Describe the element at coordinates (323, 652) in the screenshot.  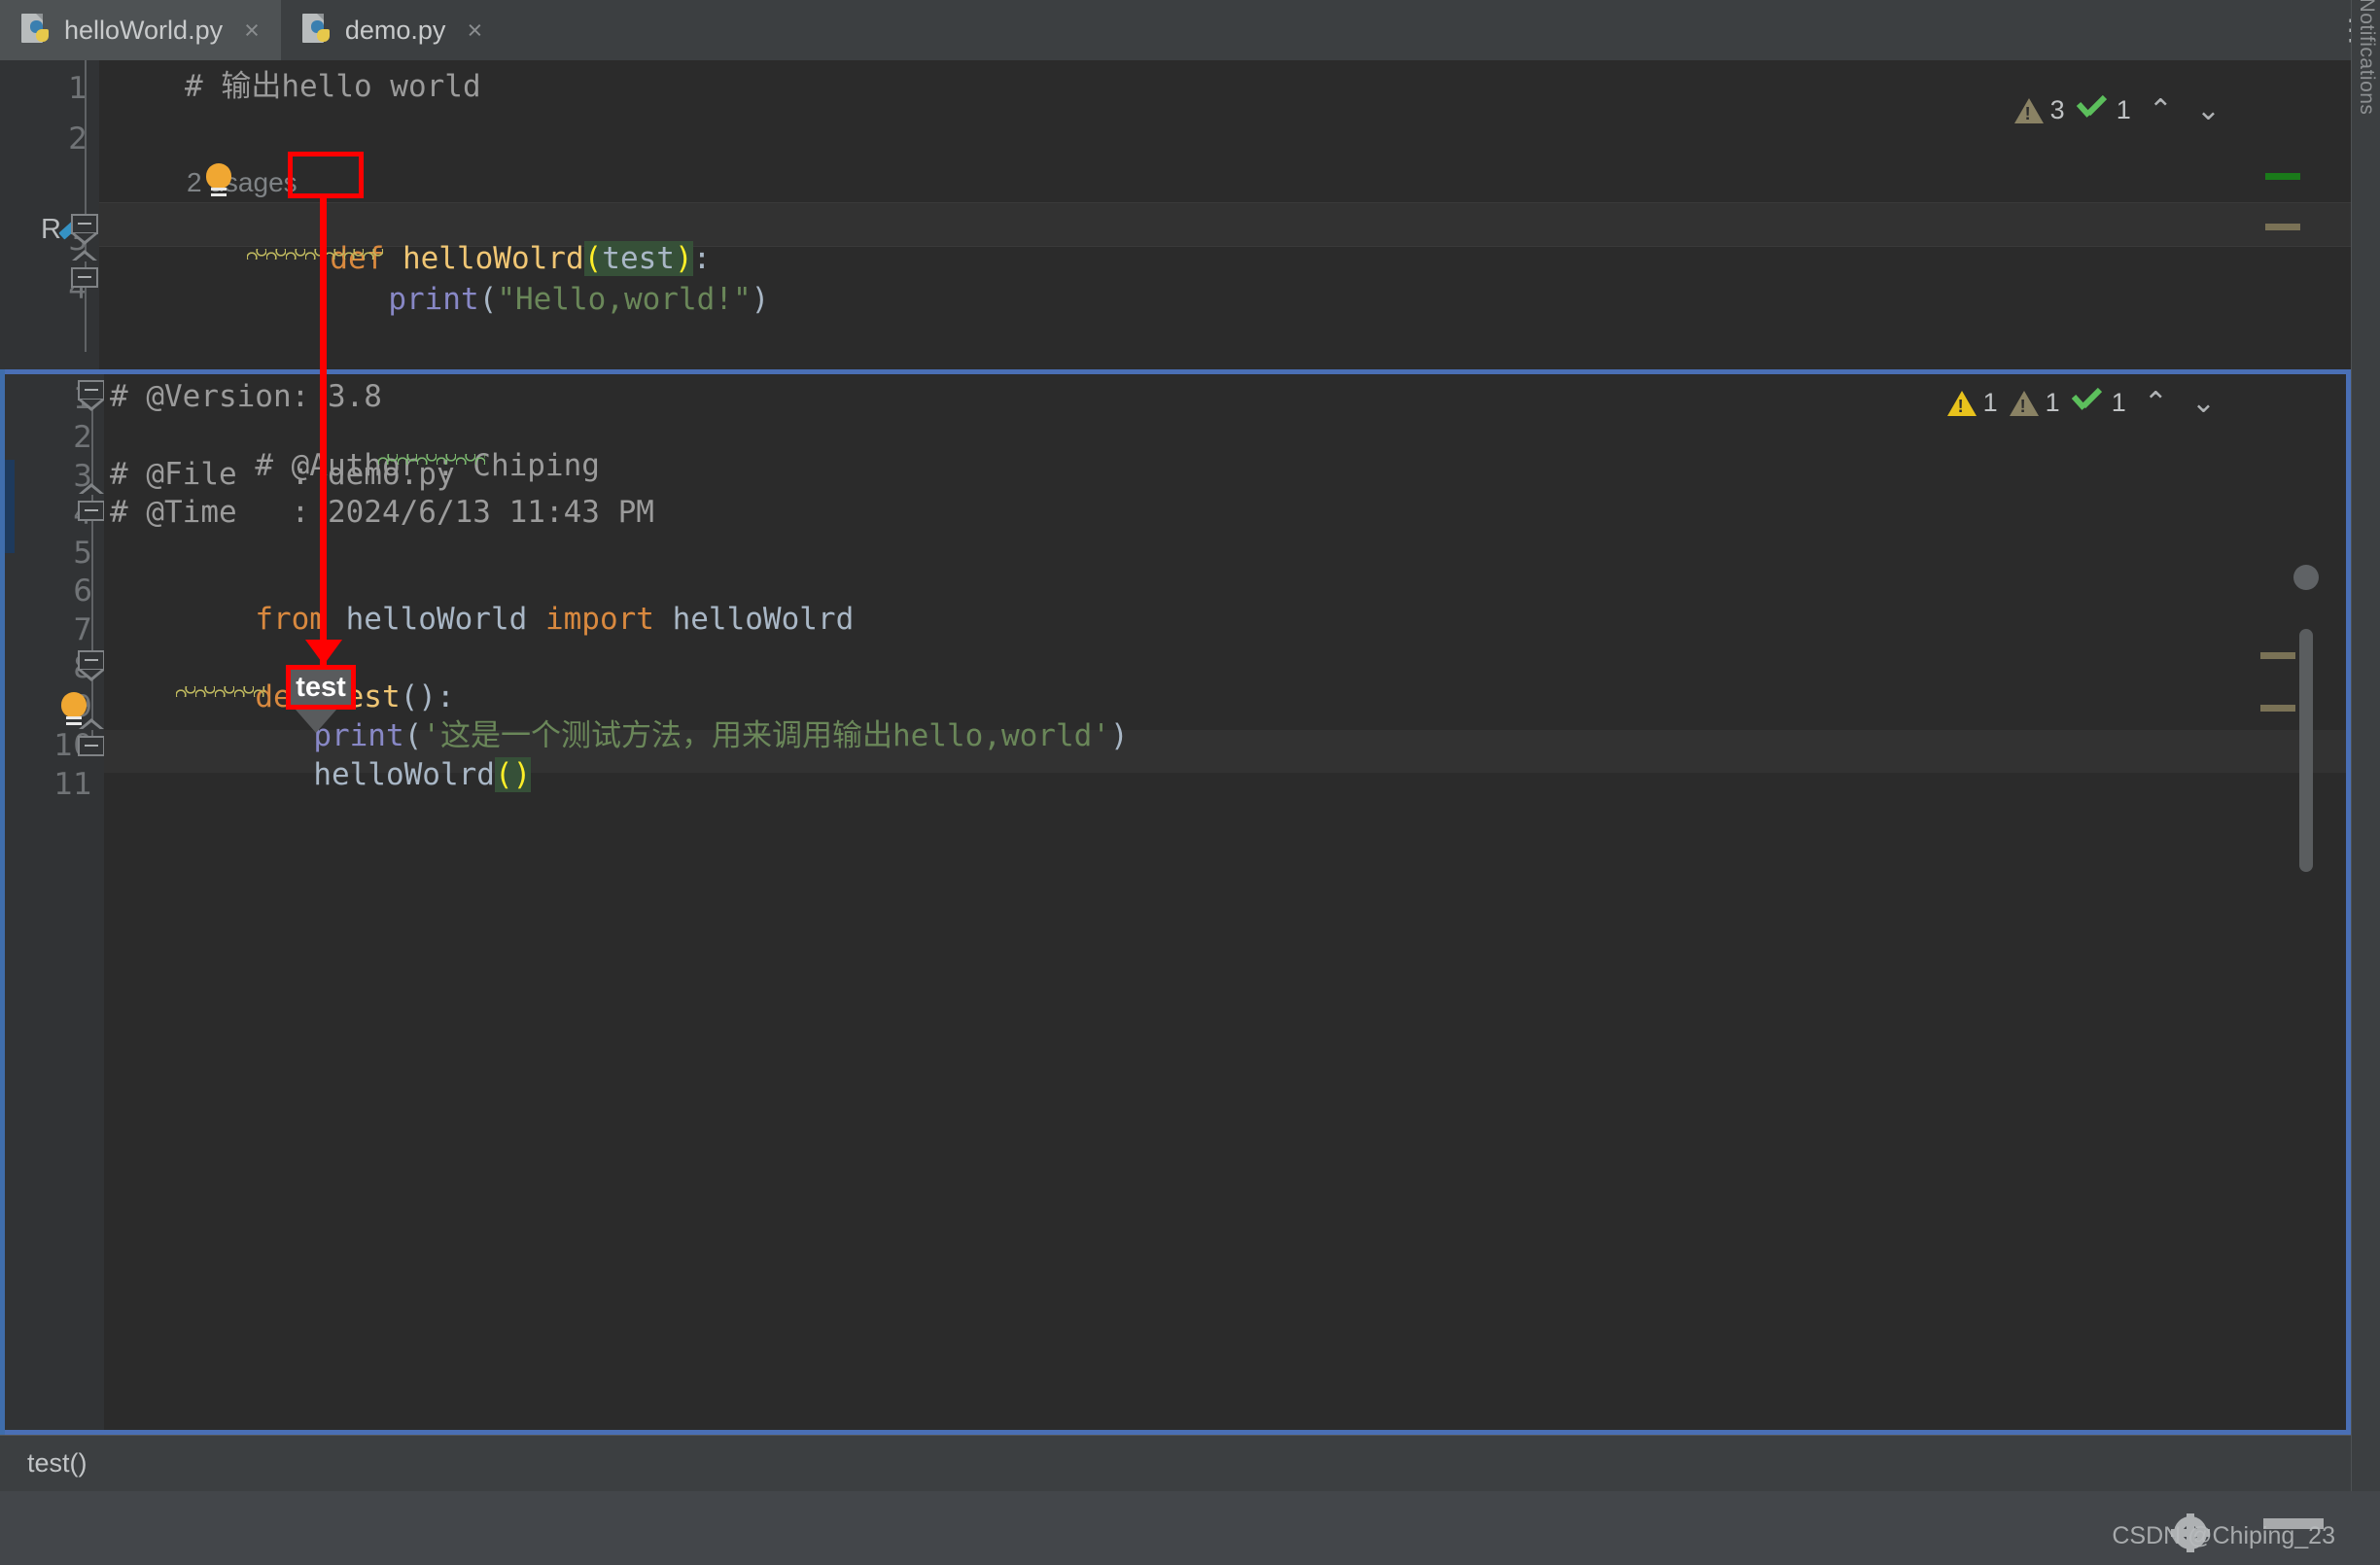
I see `annotation-arrowhead` at that location.